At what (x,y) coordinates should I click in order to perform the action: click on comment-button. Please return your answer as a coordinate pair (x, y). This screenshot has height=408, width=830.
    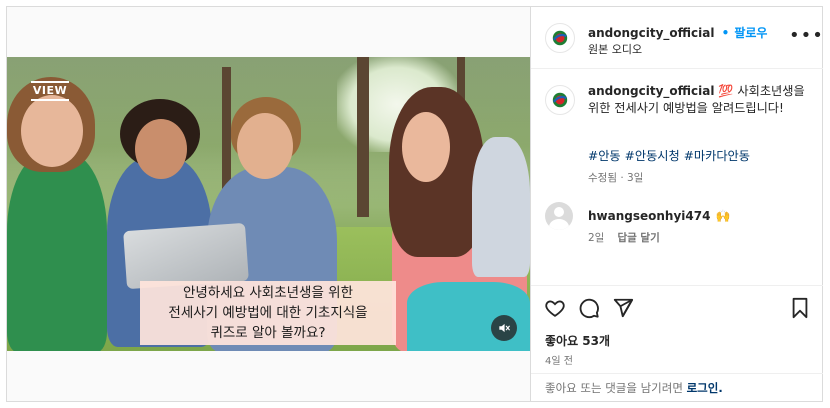
    Looking at the image, I should click on (589, 308).